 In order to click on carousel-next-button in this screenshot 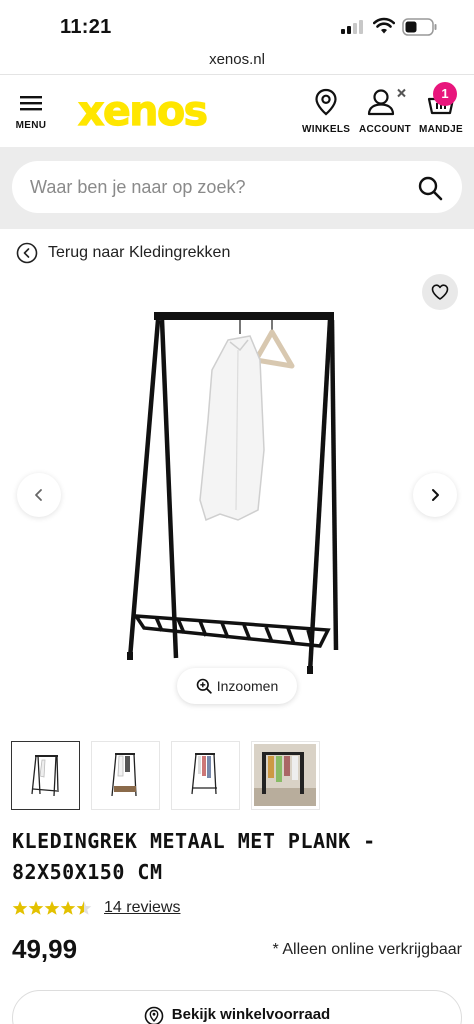, I will do `click(435, 495)`.